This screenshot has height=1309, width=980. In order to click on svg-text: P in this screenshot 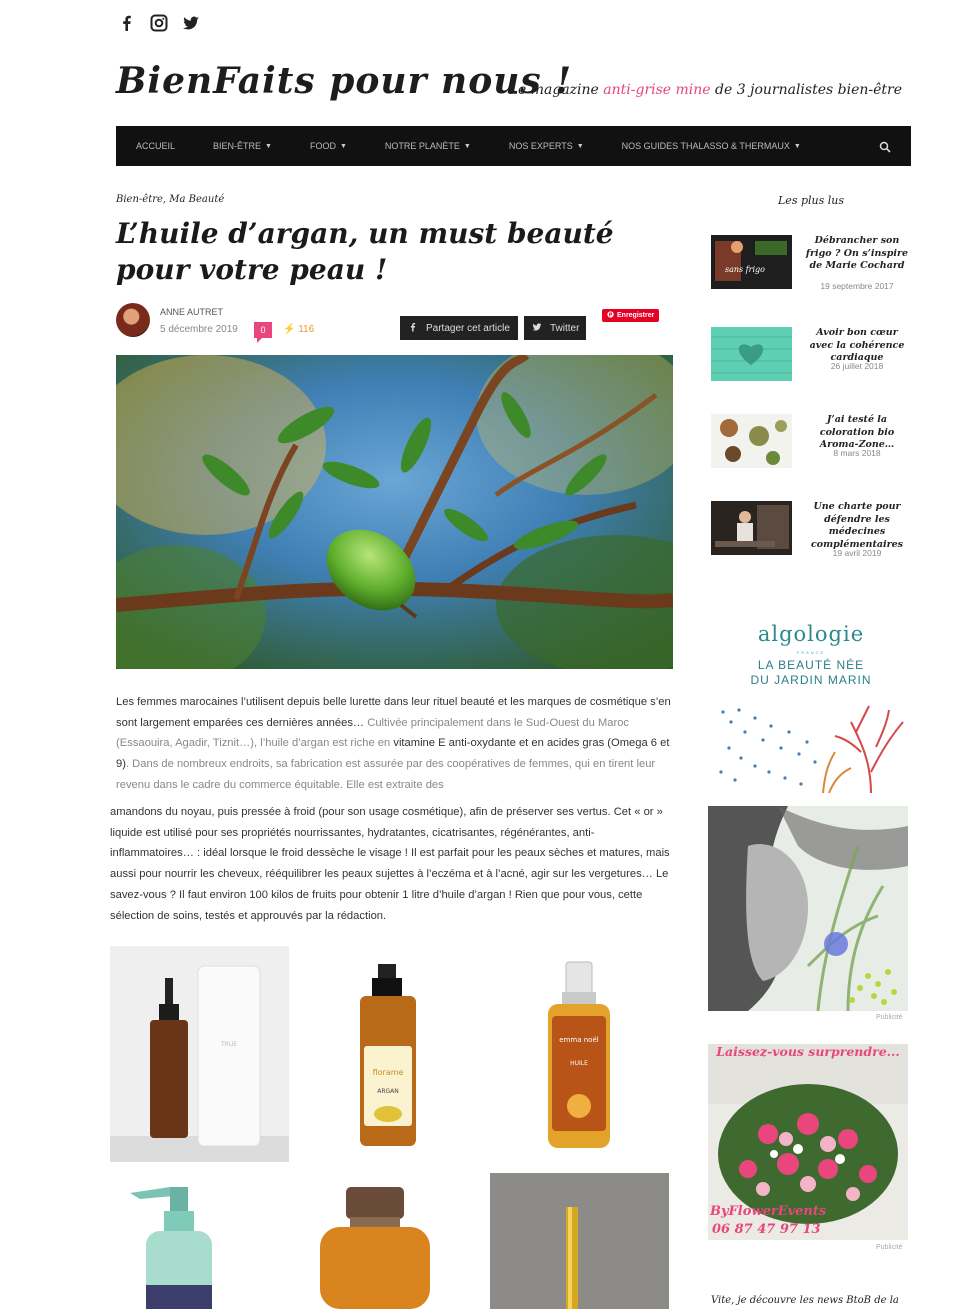, I will do `click(611, 315)`.